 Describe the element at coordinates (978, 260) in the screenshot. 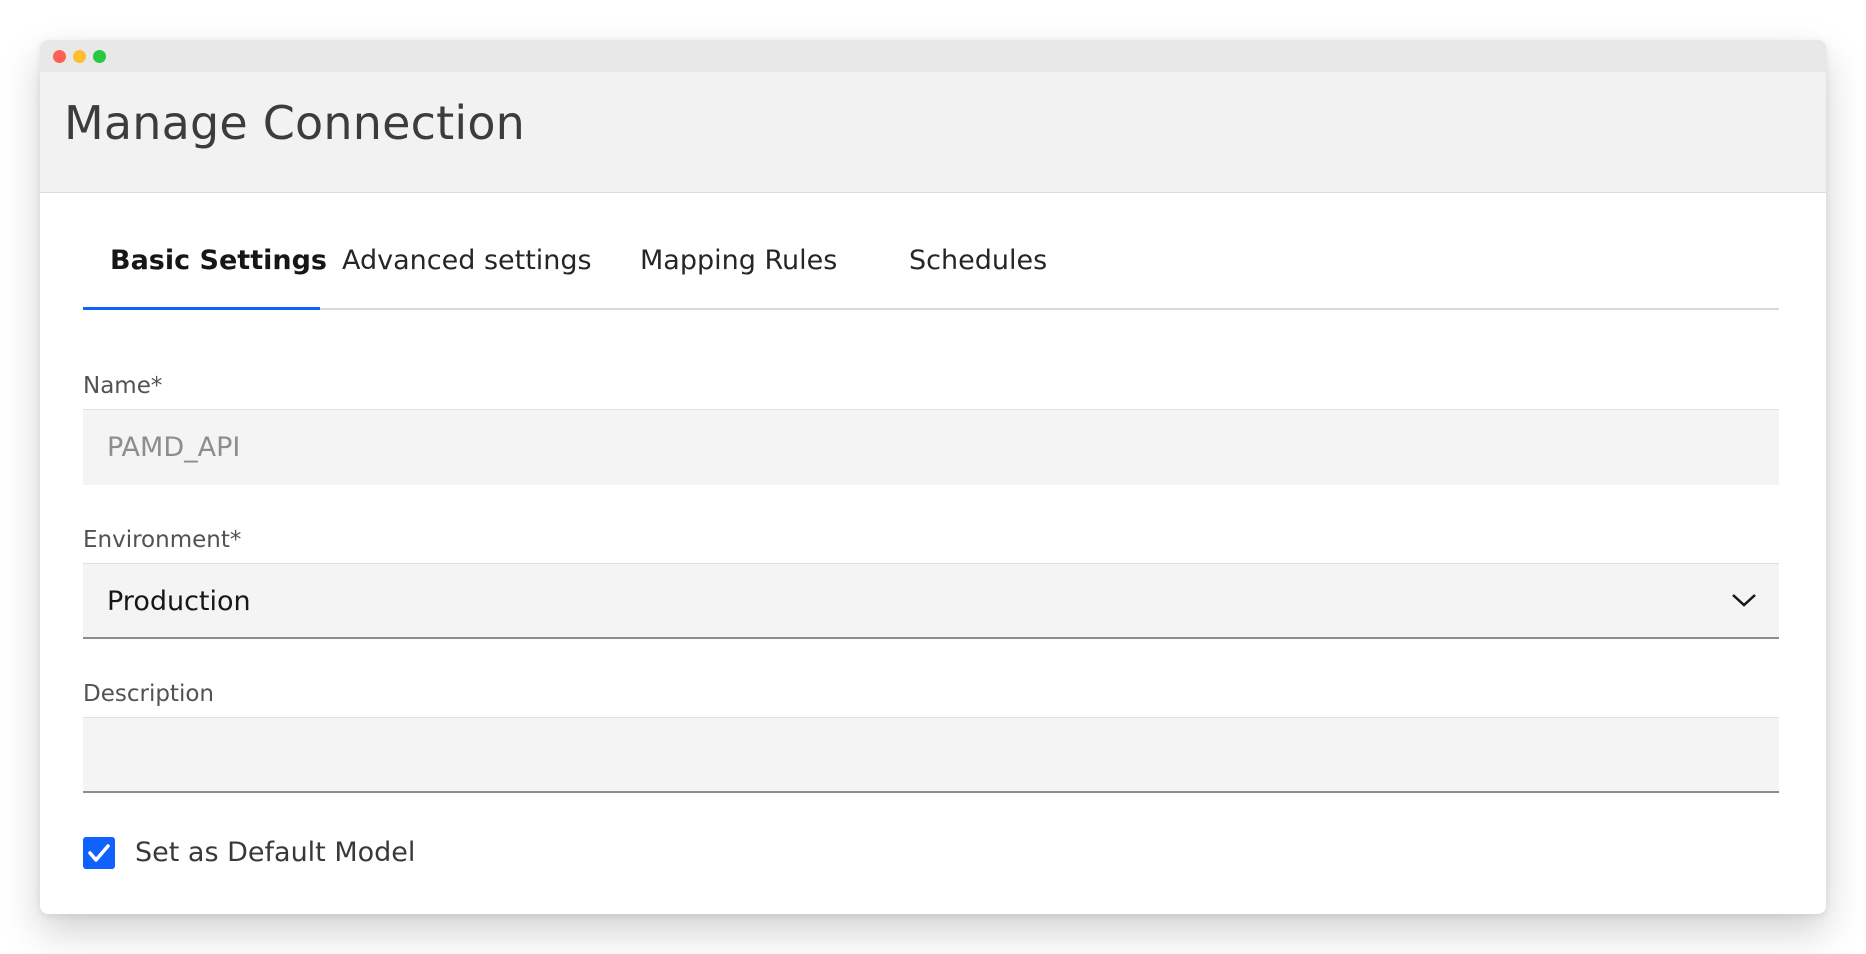

I see `tab-label: Schedules` at that location.